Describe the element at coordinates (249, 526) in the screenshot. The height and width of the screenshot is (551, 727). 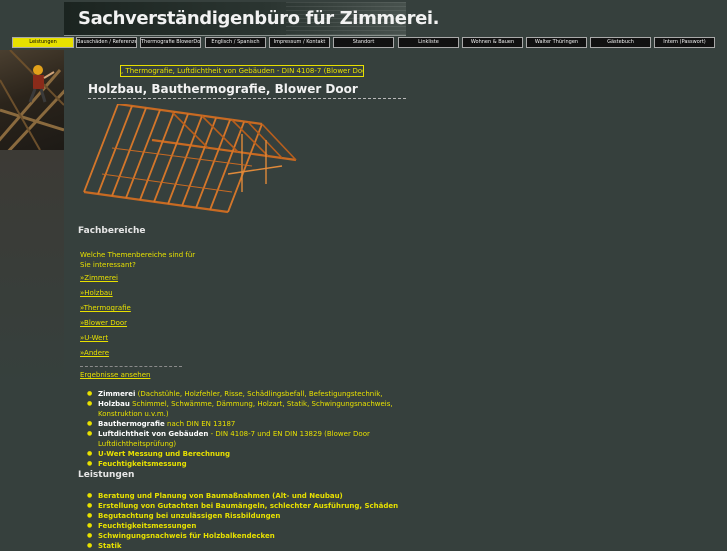
I see `list-item: Feuchtigkeitsmessungen` at that location.